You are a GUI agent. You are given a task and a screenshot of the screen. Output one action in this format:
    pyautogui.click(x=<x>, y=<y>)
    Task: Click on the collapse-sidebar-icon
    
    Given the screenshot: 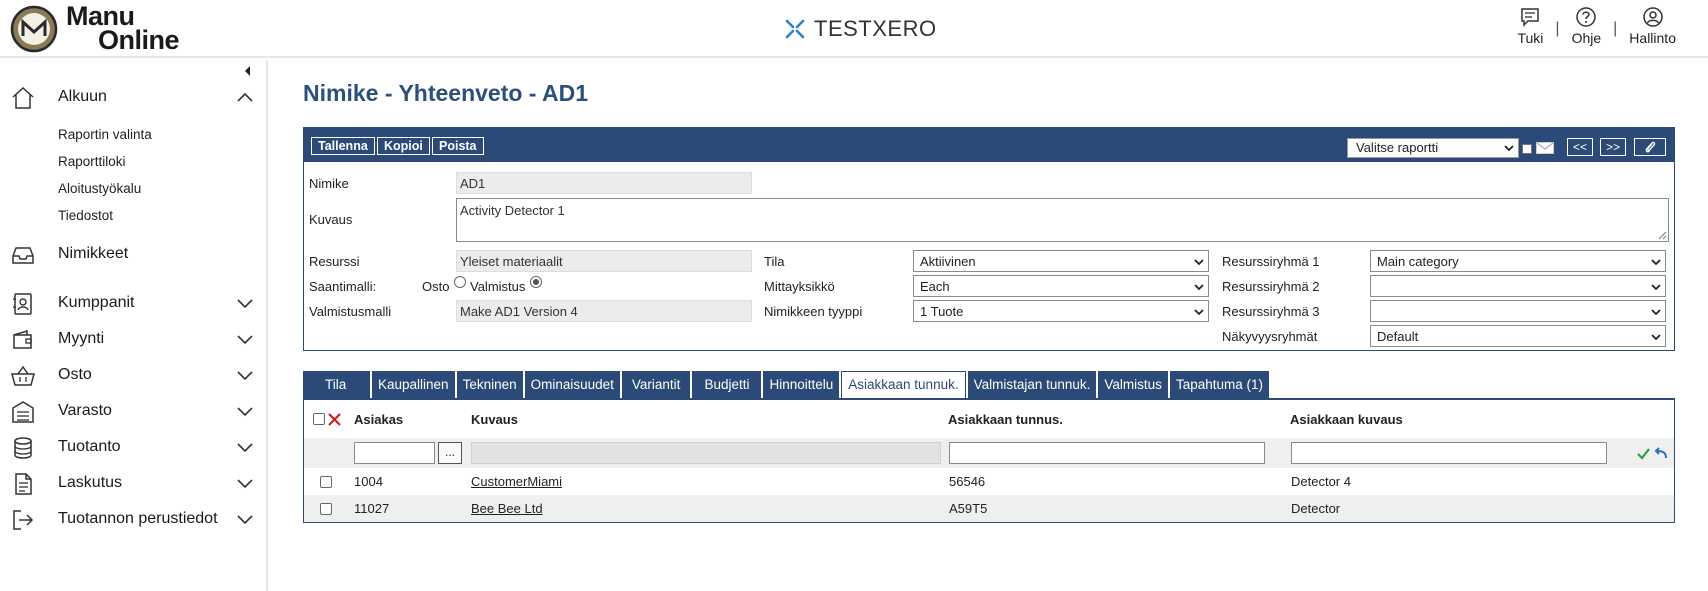 What is the action you would take?
    pyautogui.click(x=248, y=71)
    